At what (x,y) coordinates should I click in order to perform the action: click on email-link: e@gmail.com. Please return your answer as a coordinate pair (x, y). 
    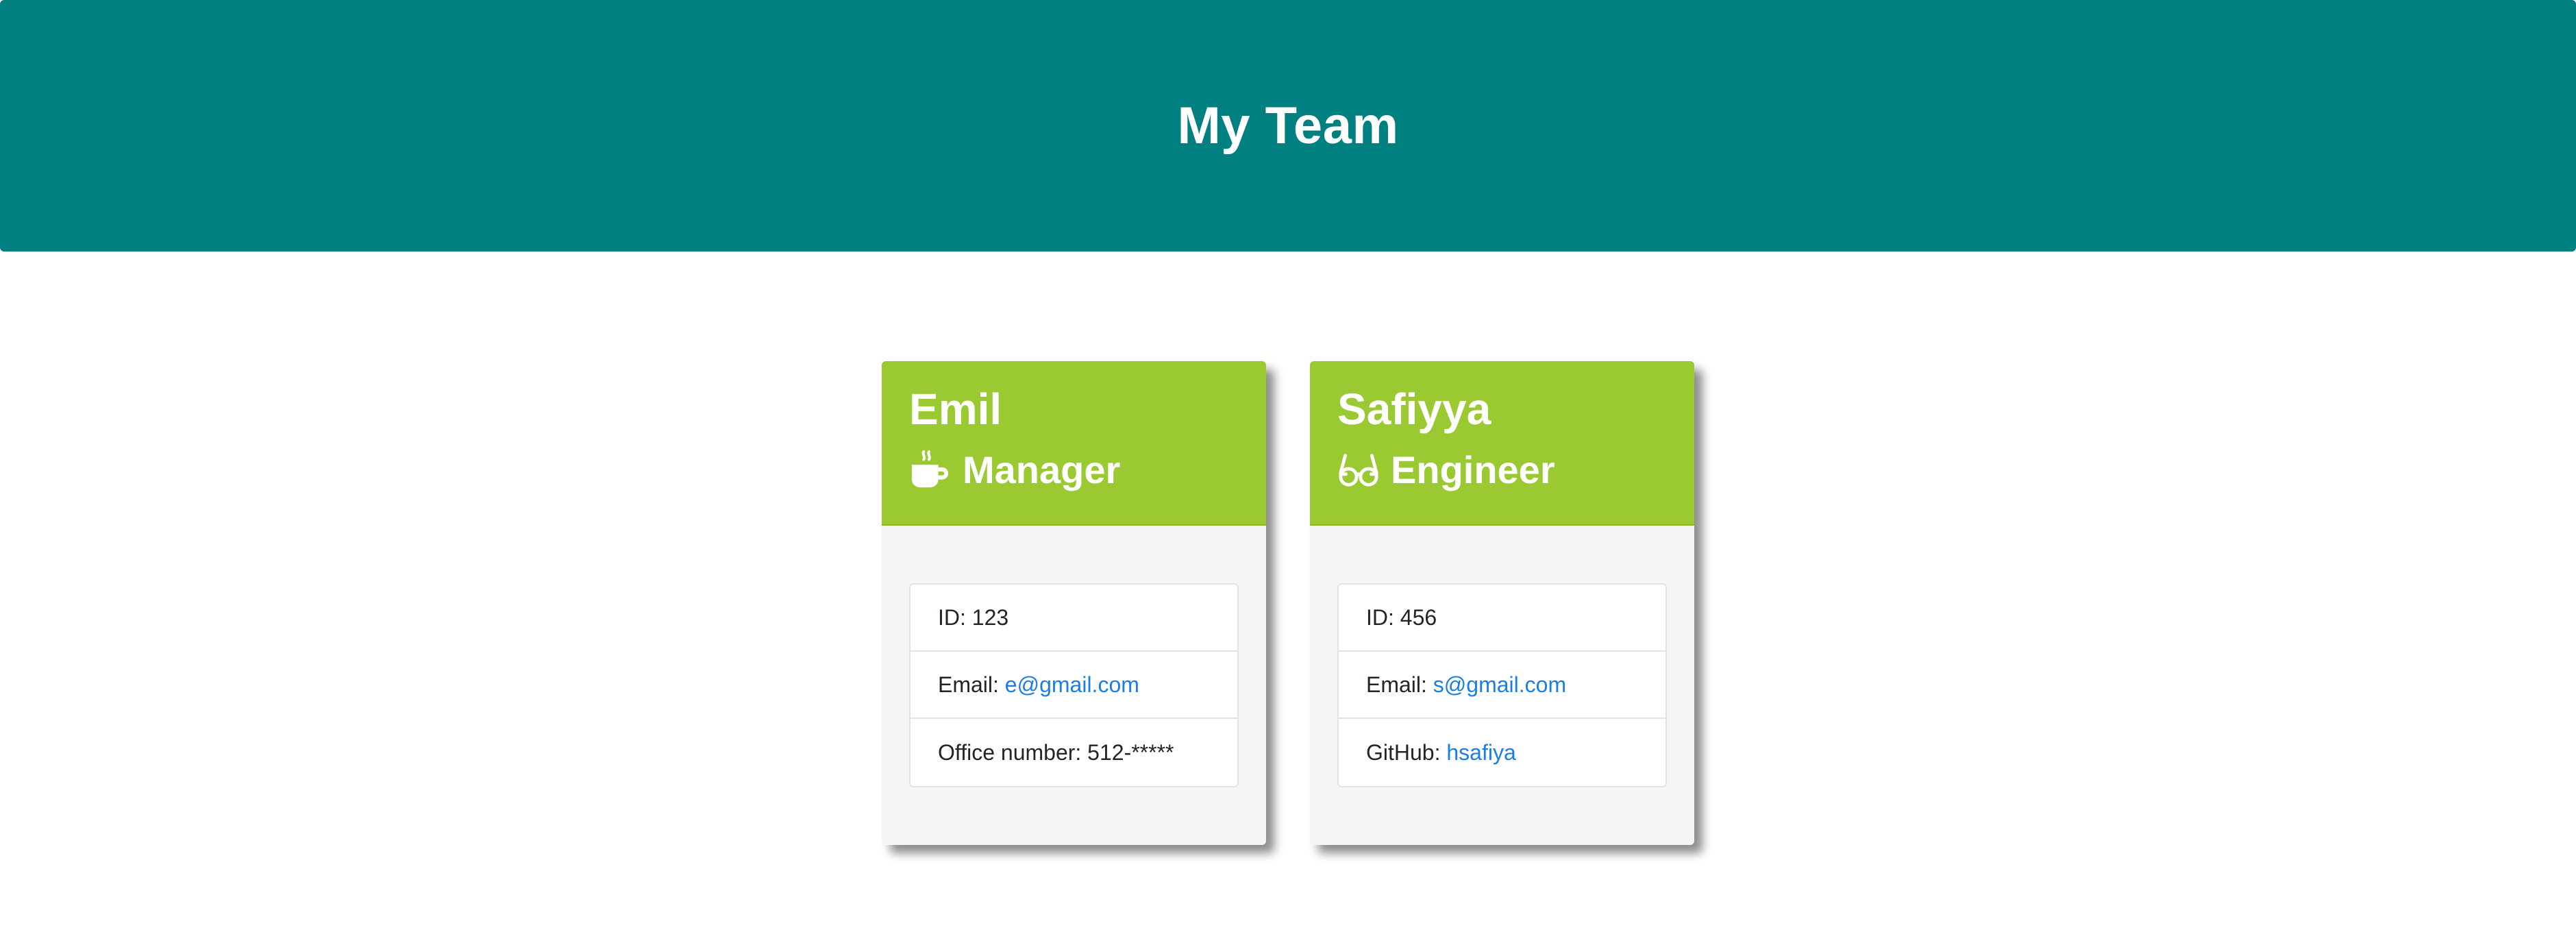
    Looking at the image, I should click on (1072, 685).